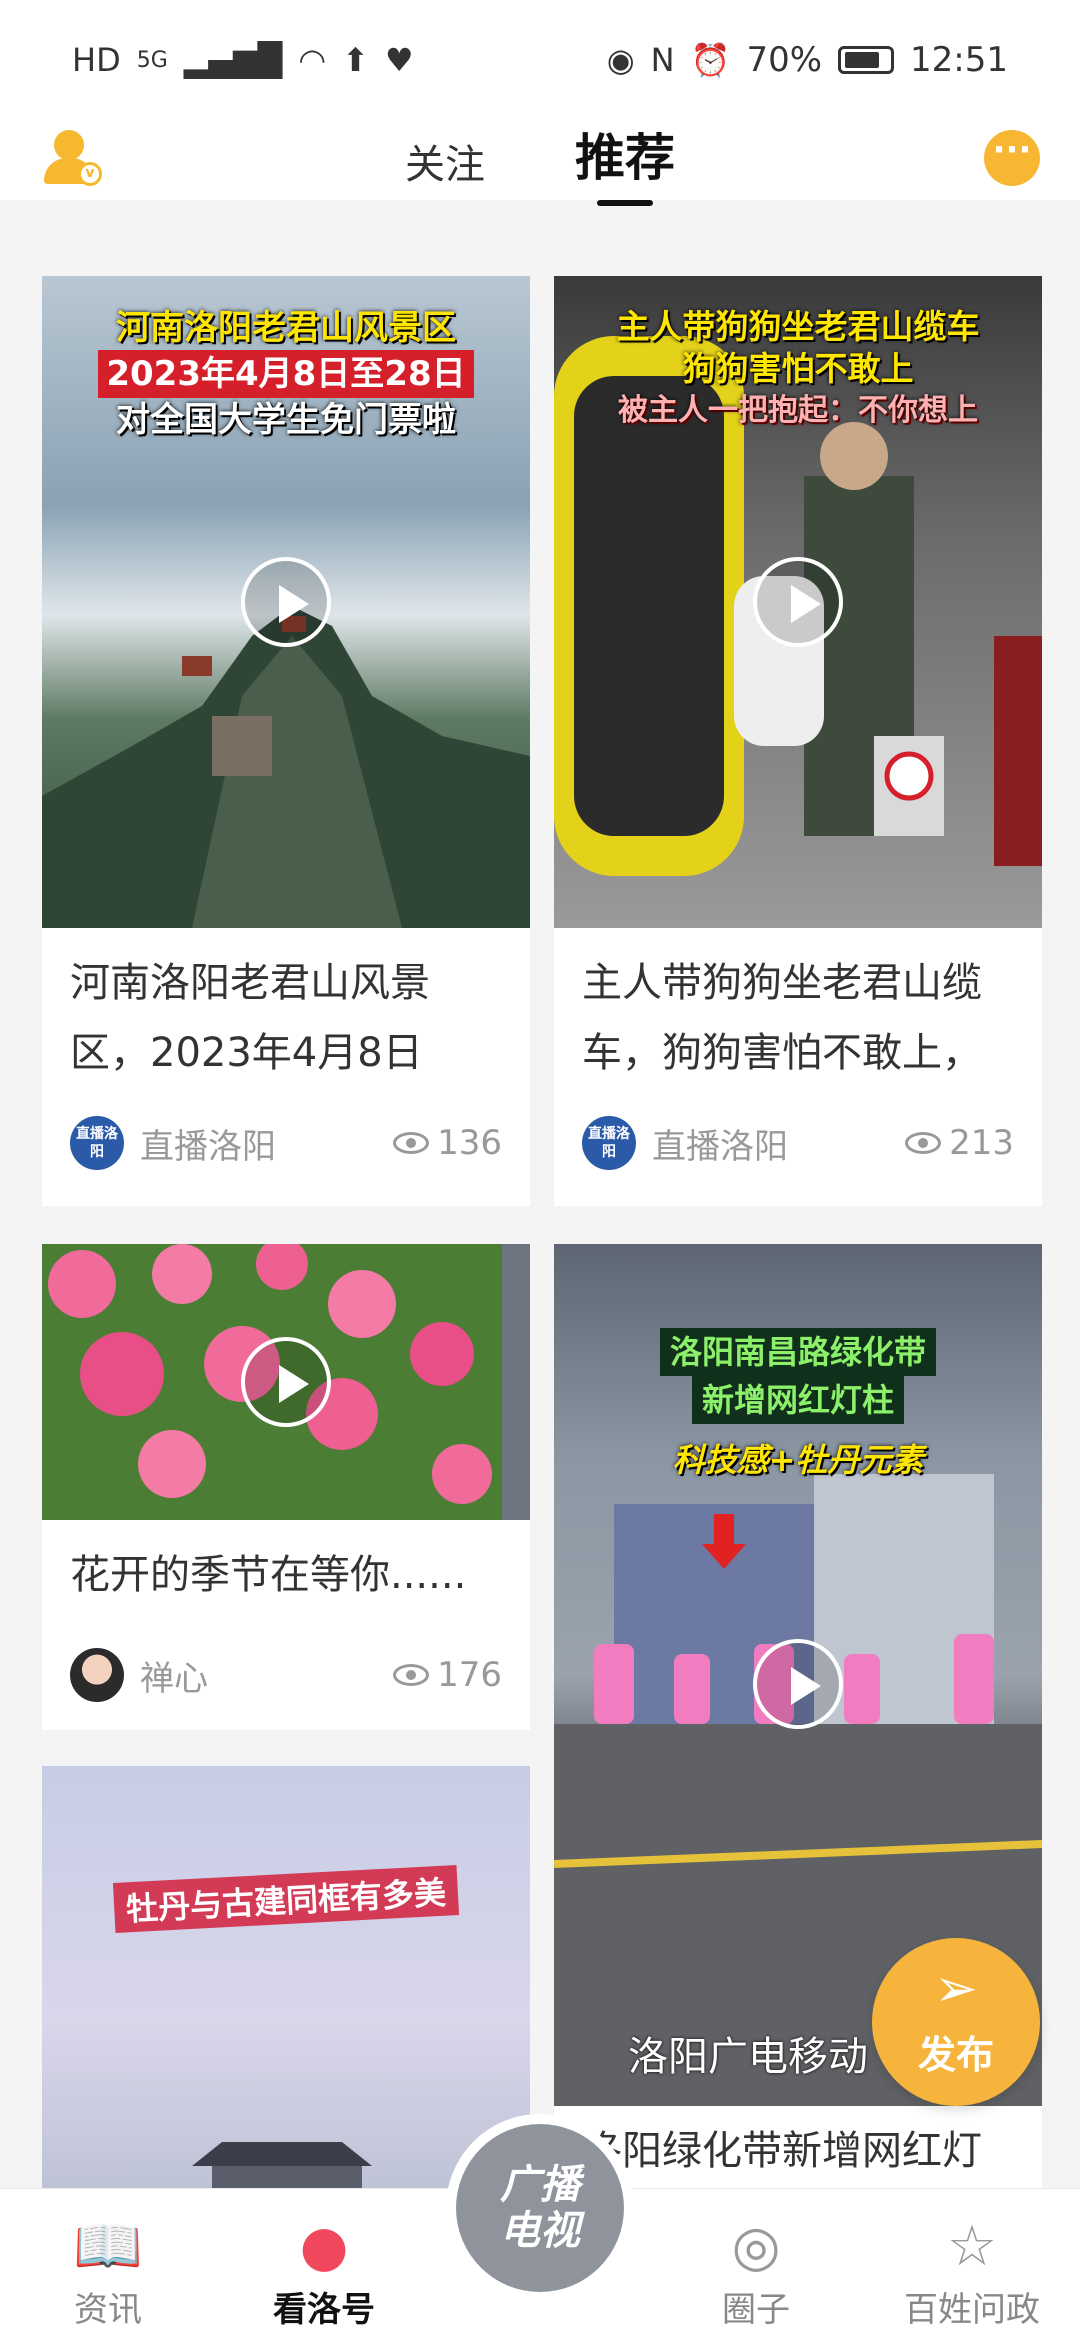  What do you see at coordinates (540, 2185) in the screenshot?
I see `center-label-line1: 广播` at bounding box center [540, 2185].